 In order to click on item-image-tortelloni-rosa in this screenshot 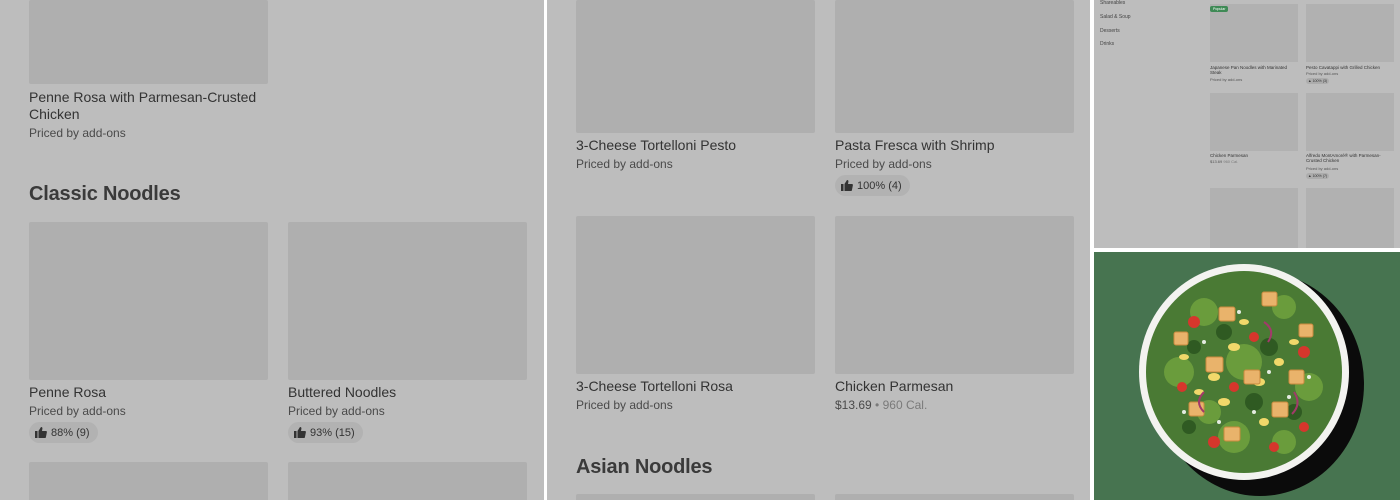, I will do `click(695, 295)`.